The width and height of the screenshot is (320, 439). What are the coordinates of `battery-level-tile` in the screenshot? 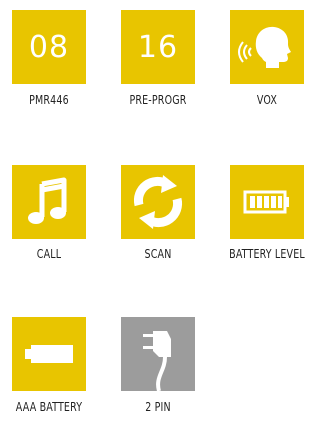 It's located at (267, 202).